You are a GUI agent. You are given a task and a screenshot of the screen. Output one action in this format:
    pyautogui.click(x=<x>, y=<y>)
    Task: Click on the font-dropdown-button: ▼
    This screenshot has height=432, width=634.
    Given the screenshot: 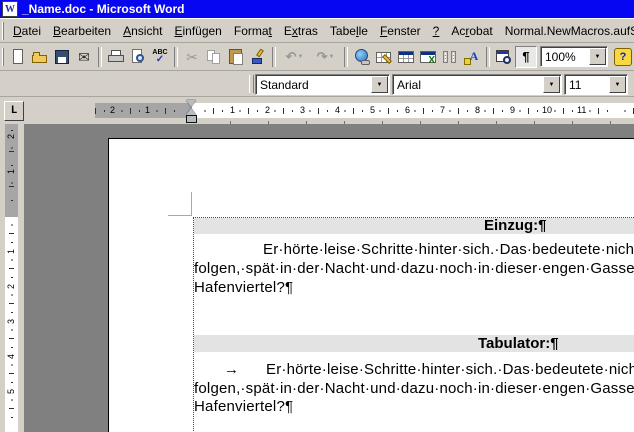 What is the action you would take?
    pyautogui.click(x=551, y=84)
    